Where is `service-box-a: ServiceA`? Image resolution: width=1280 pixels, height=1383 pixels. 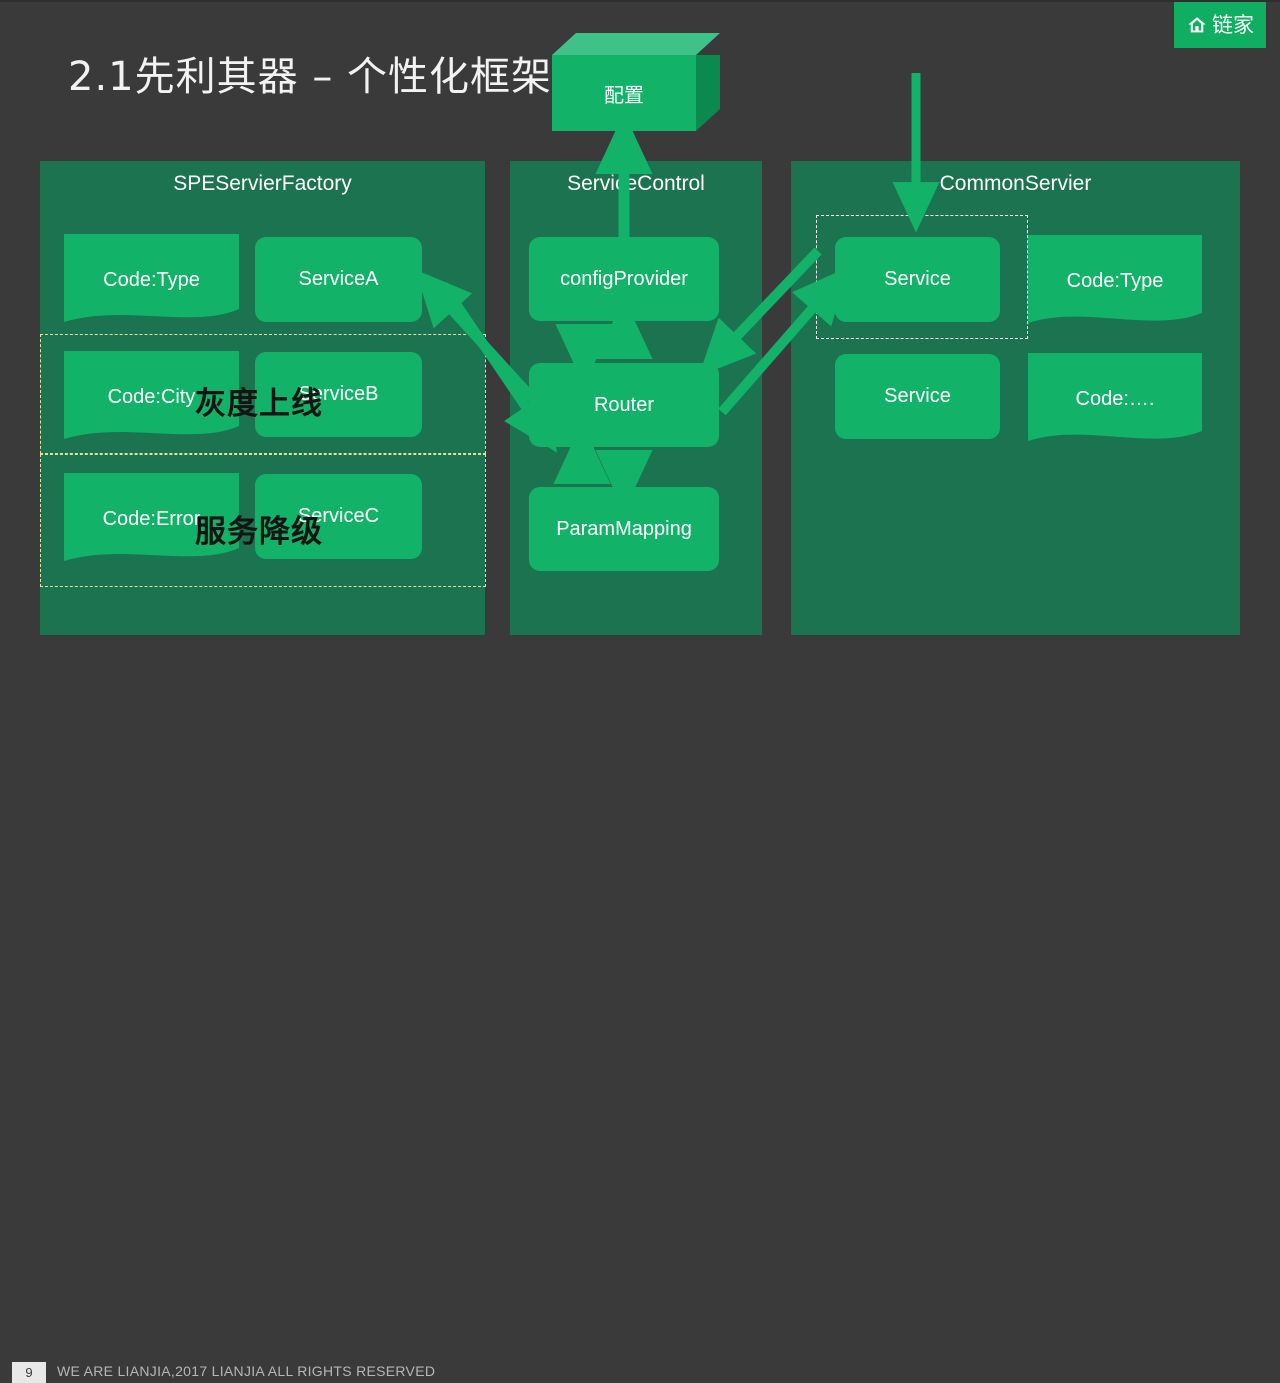
service-box-a: ServiceA is located at coordinates (338, 279).